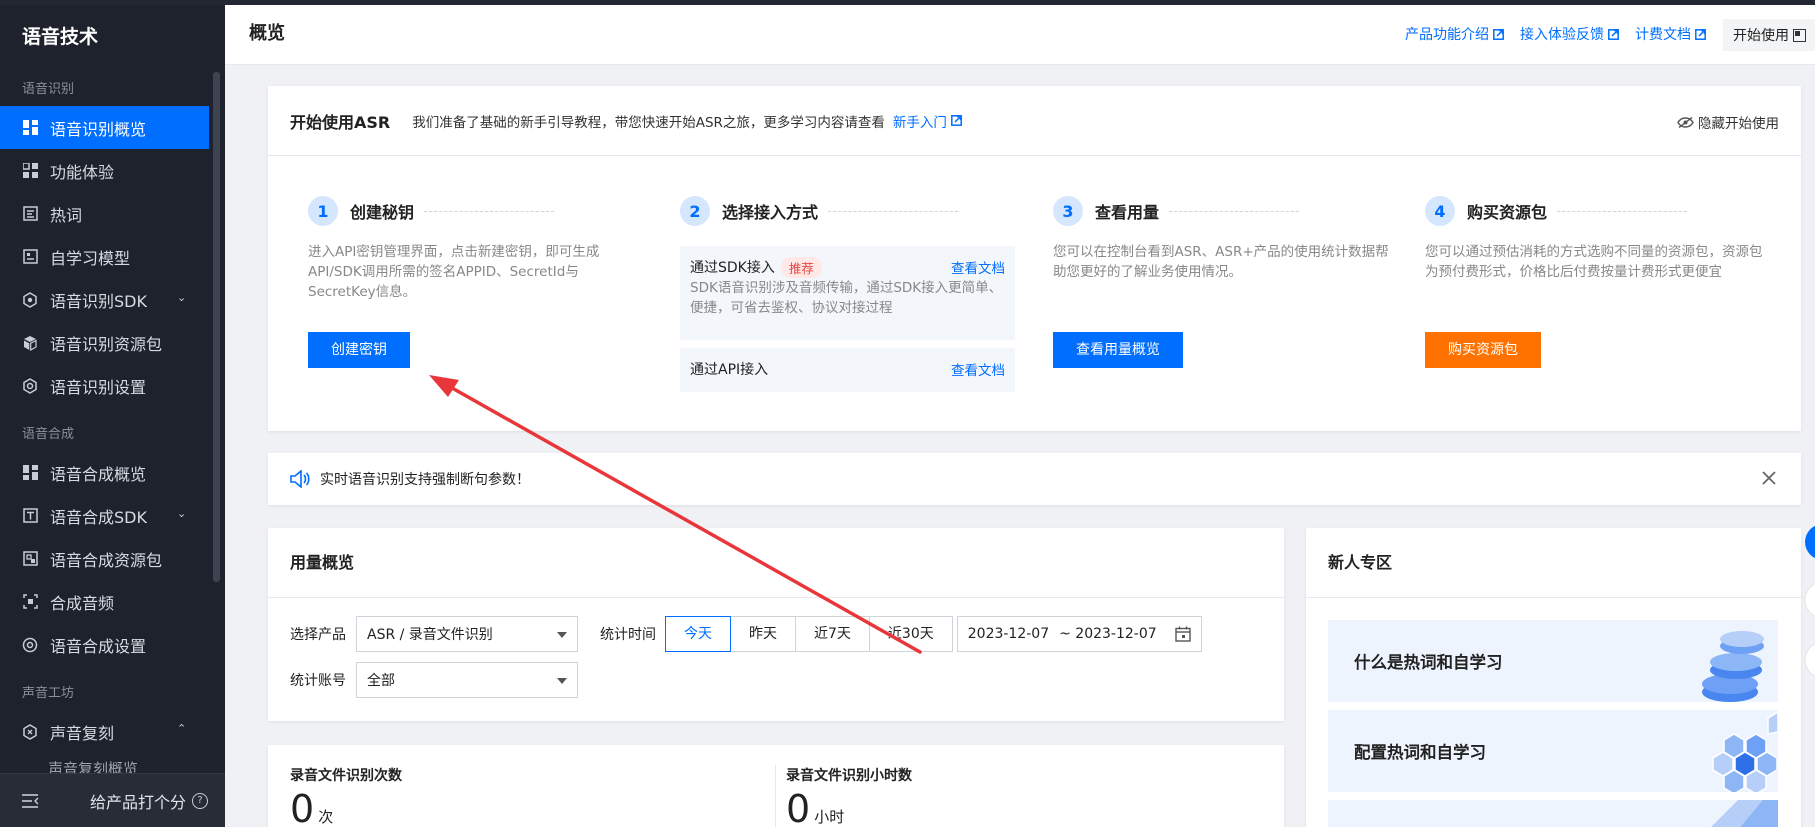 The image size is (1815, 827). Describe the element at coordinates (698, 634) in the screenshot. I see `range-today: 今天` at that location.